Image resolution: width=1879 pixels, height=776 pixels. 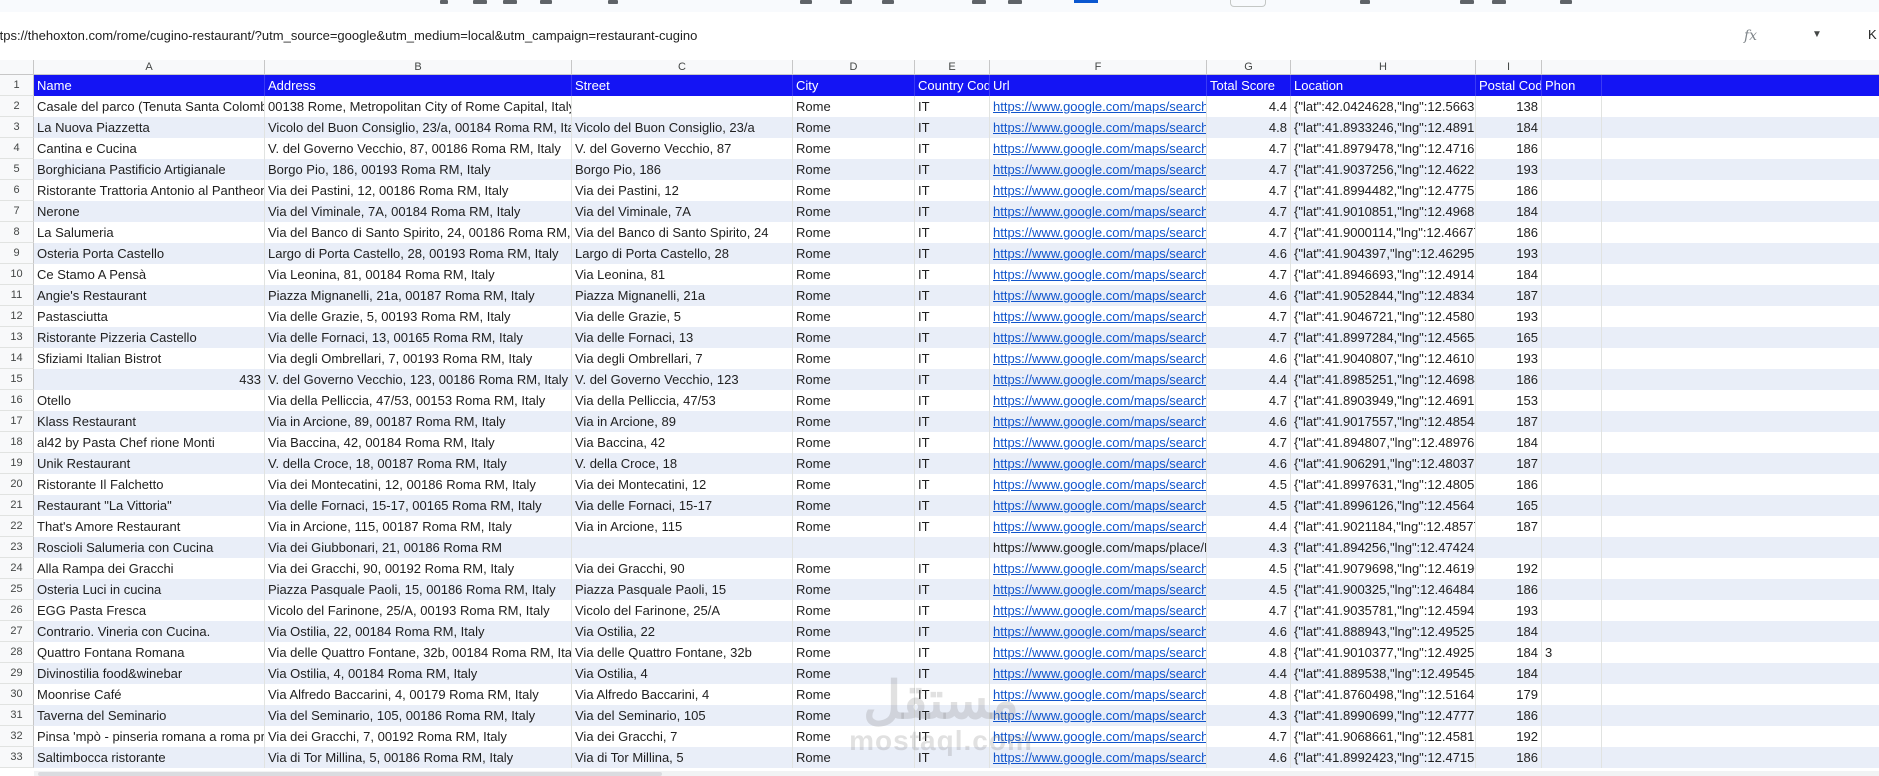 What do you see at coordinates (149, 610) in the screenshot?
I see `table-cell: EGG Pasta Fresca` at bounding box center [149, 610].